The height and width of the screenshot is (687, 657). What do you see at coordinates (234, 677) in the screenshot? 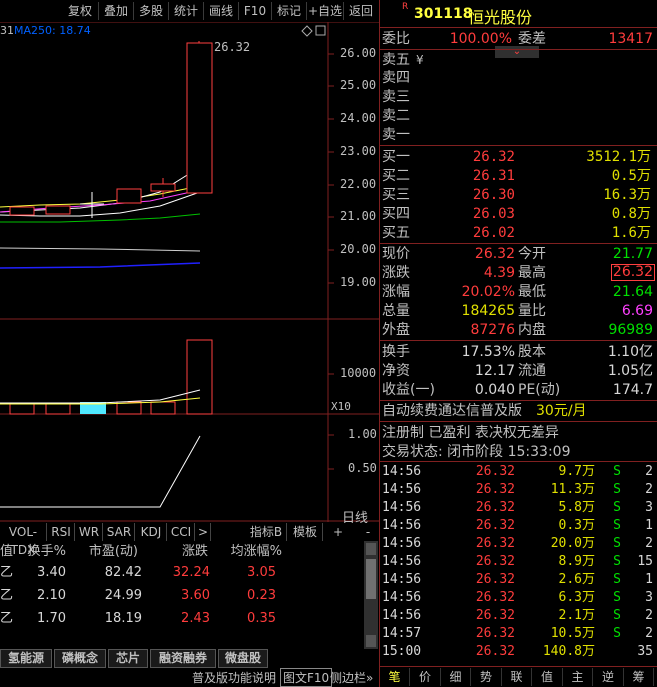
I see `feature-help-link: 普及版功能说明` at bounding box center [234, 677].